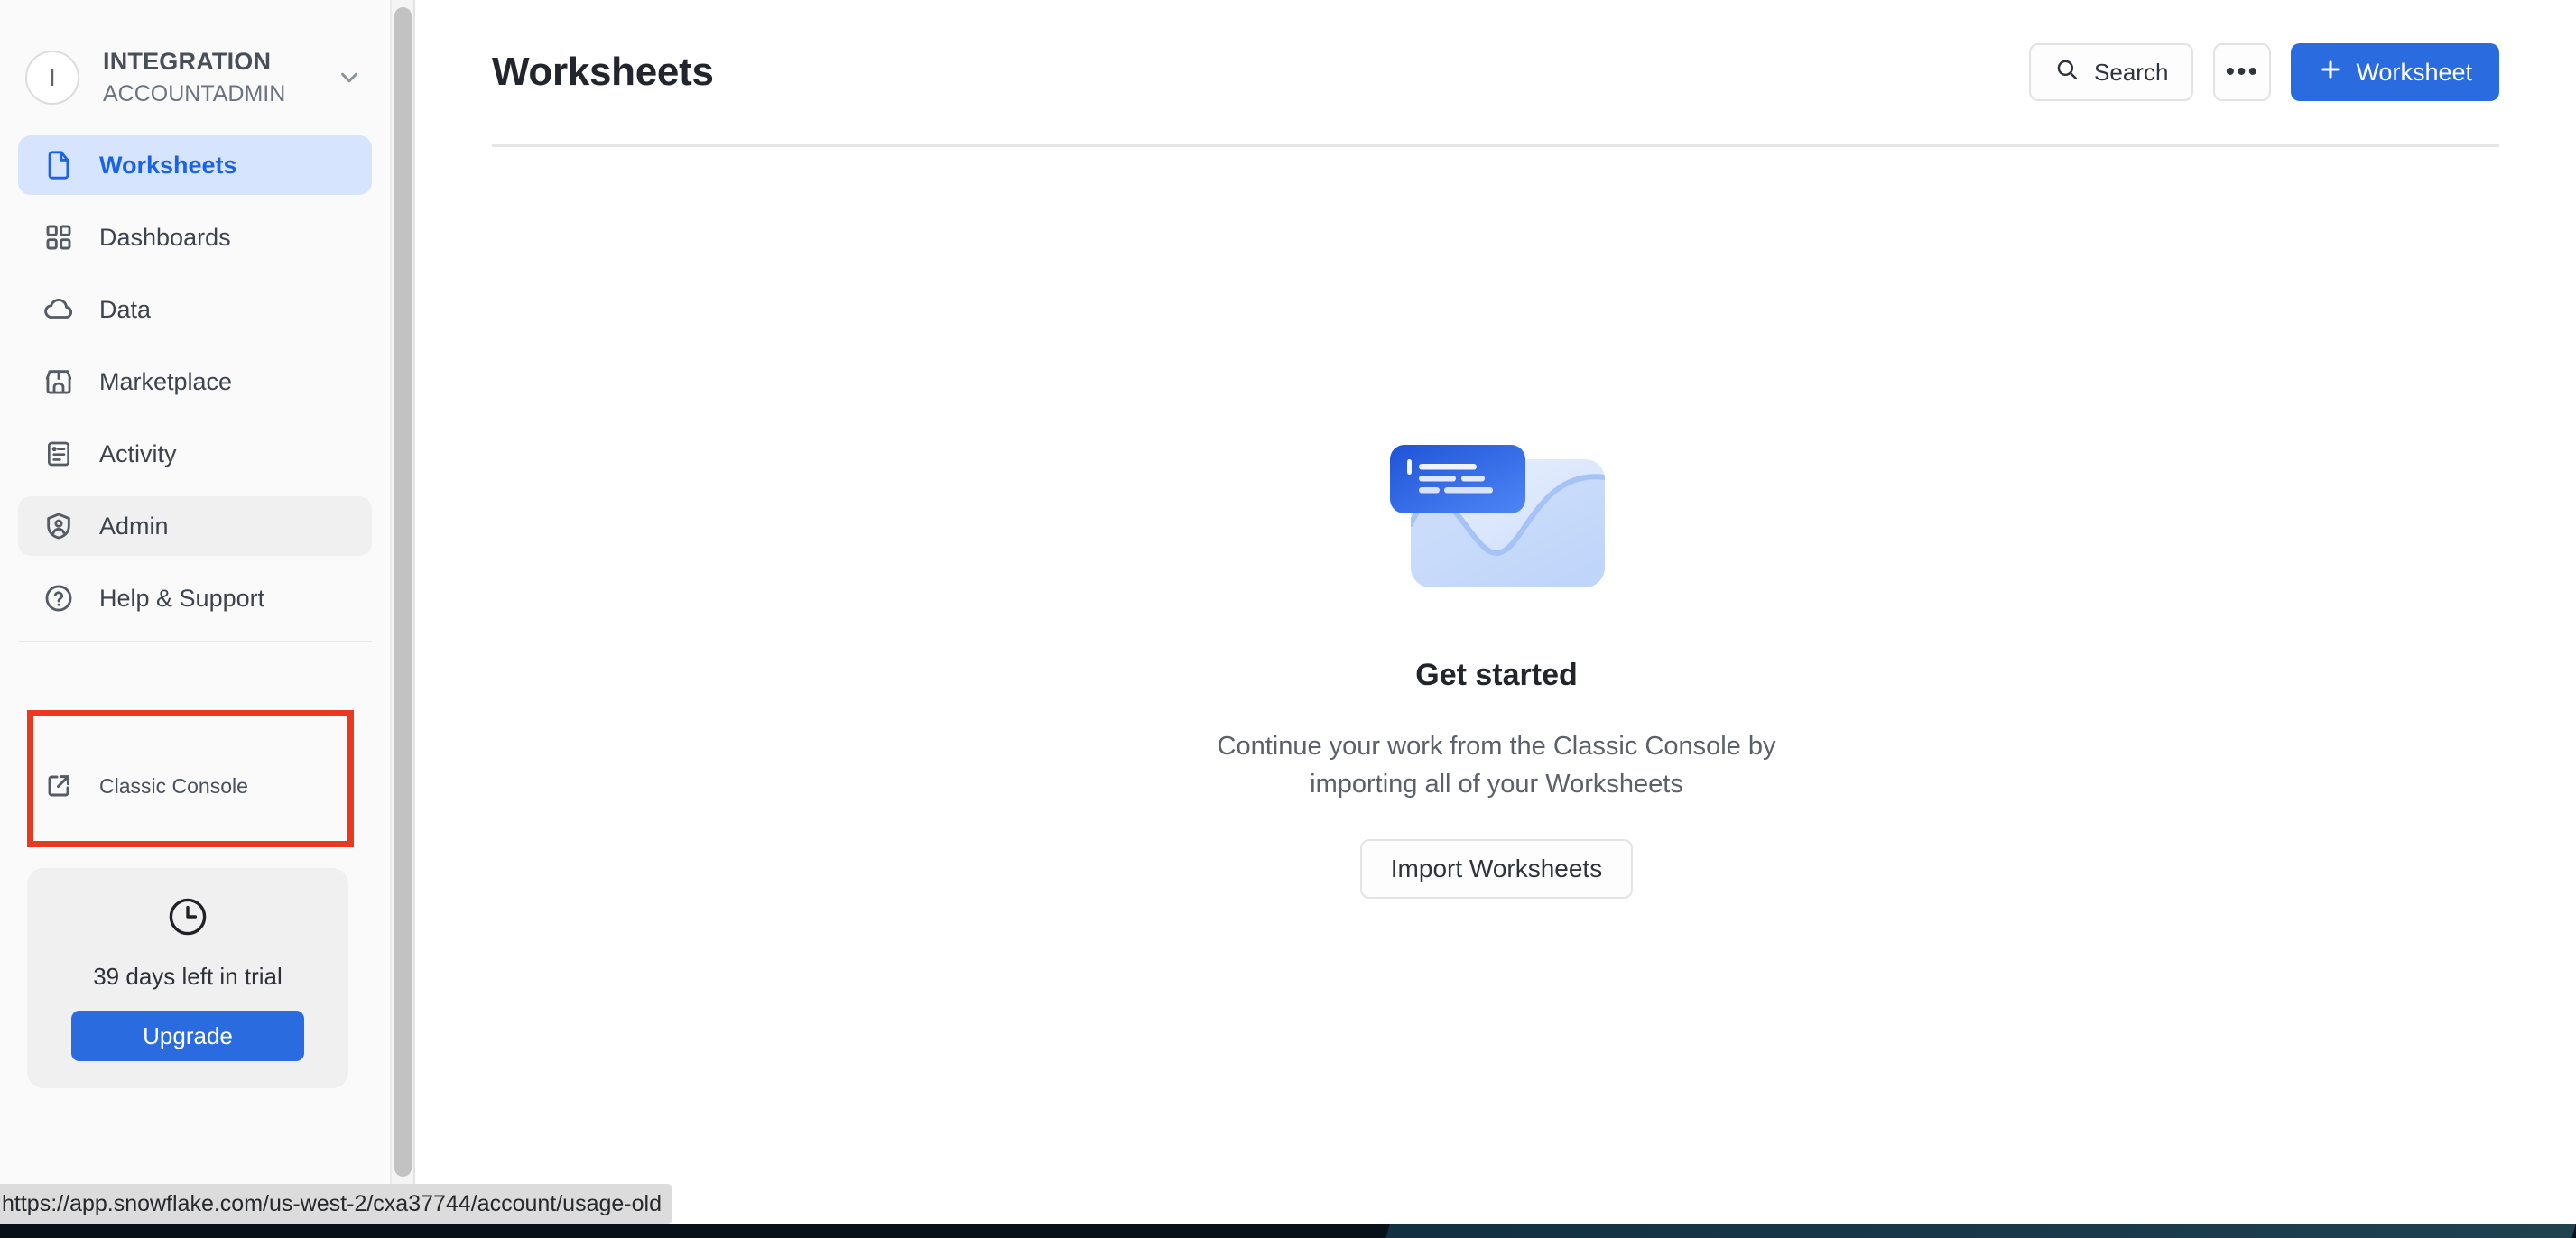 This screenshot has height=1238, width=2576. I want to click on account-switcher: I INTEGRATION ACCOUNTADMIN, so click(195, 78).